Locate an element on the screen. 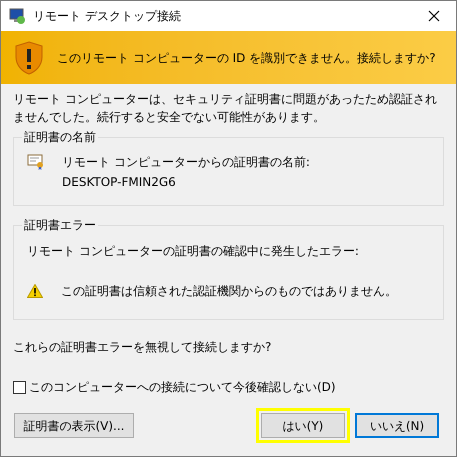 The image size is (457, 457). certificate-name-label: リモート コンピューターからの証明書の名前: is located at coordinates (186, 162).